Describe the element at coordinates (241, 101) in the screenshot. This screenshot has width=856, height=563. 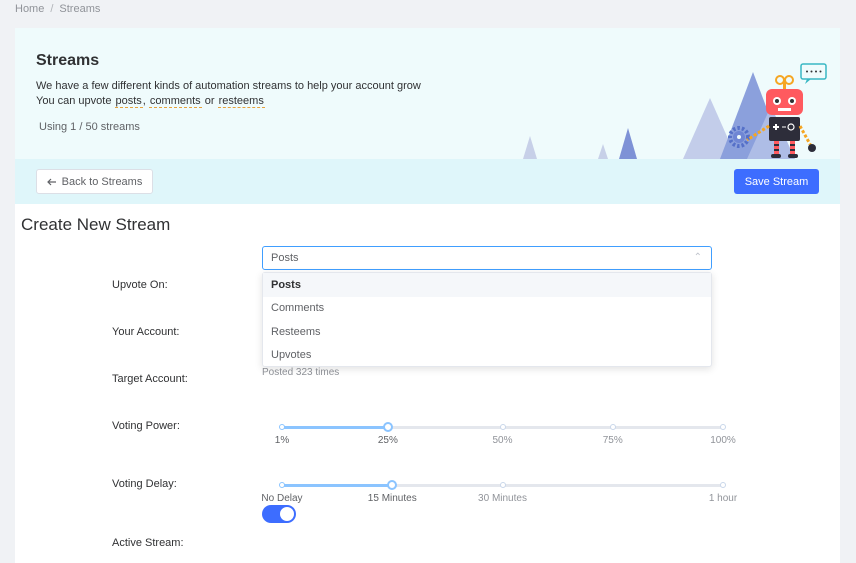
I see `resteems-link: resteems` at that location.